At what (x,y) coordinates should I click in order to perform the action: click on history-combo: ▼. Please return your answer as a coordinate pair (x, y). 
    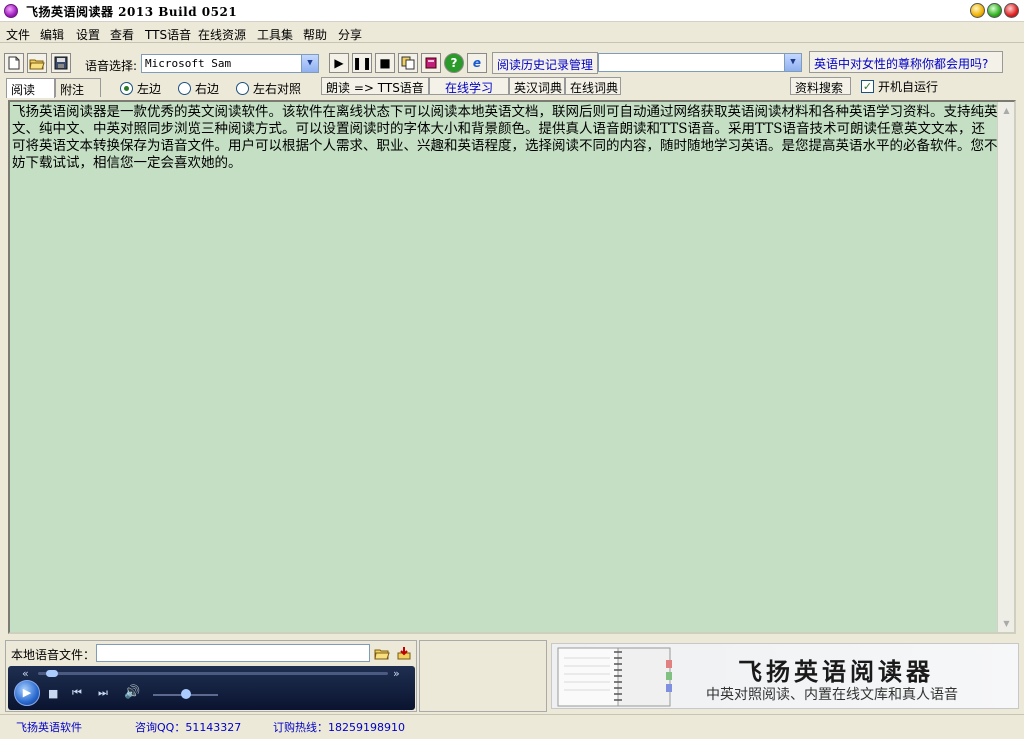
    Looking at the image, I should click on (700, 62).